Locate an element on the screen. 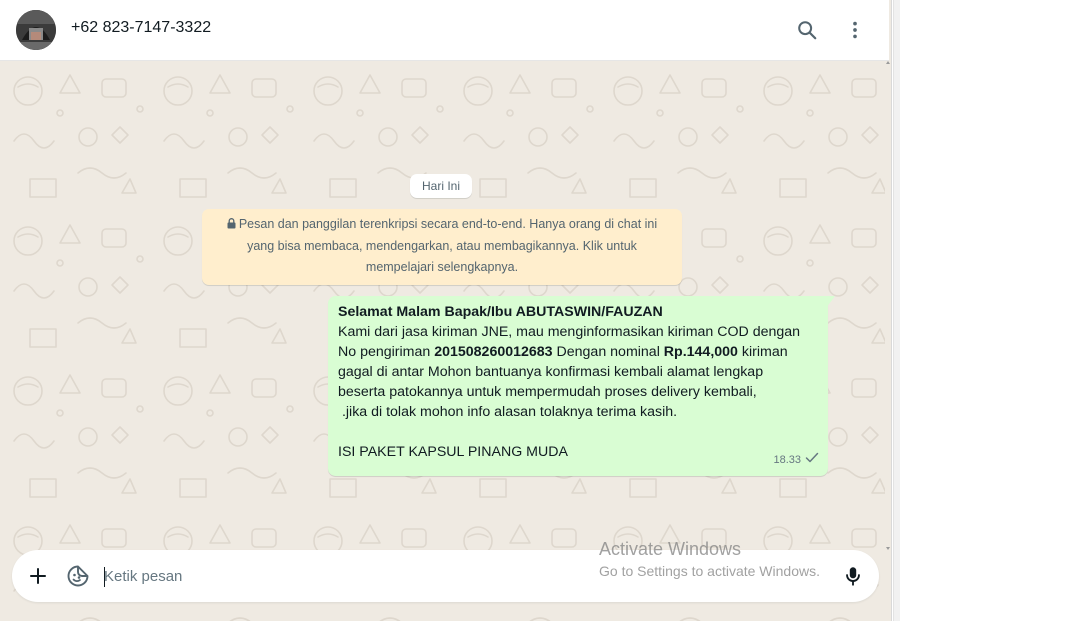  date-divider: Hari Ini is located at coordinates (441, 186).